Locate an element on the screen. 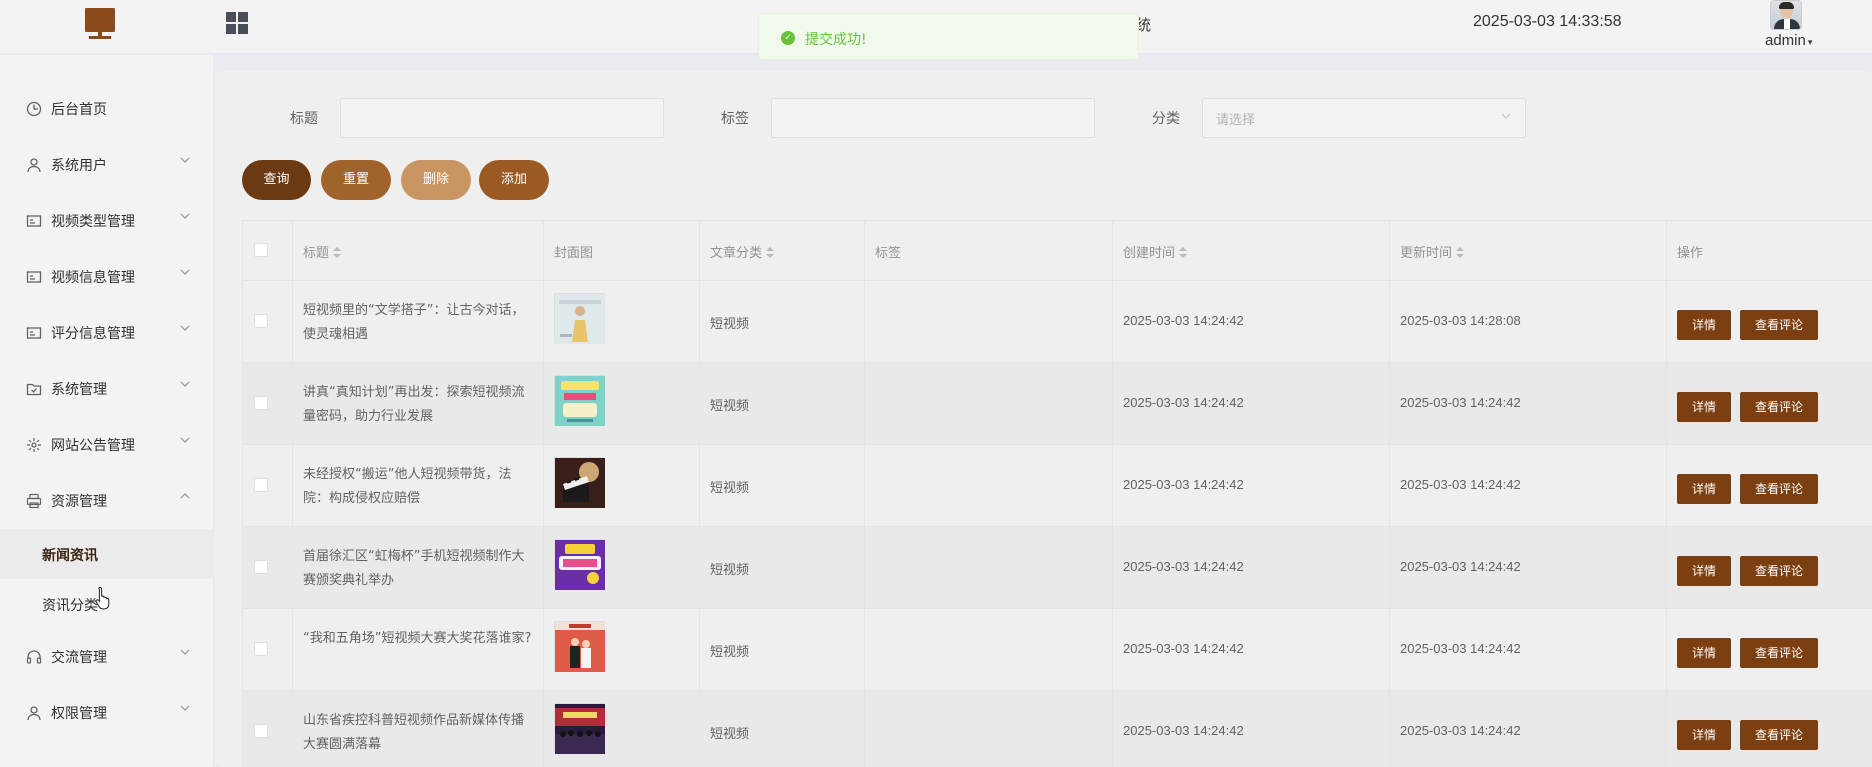 This screenshot has height=767, width=1872. sidebar-item-system-management: 系统管理 is located at coordinates (106, 389).